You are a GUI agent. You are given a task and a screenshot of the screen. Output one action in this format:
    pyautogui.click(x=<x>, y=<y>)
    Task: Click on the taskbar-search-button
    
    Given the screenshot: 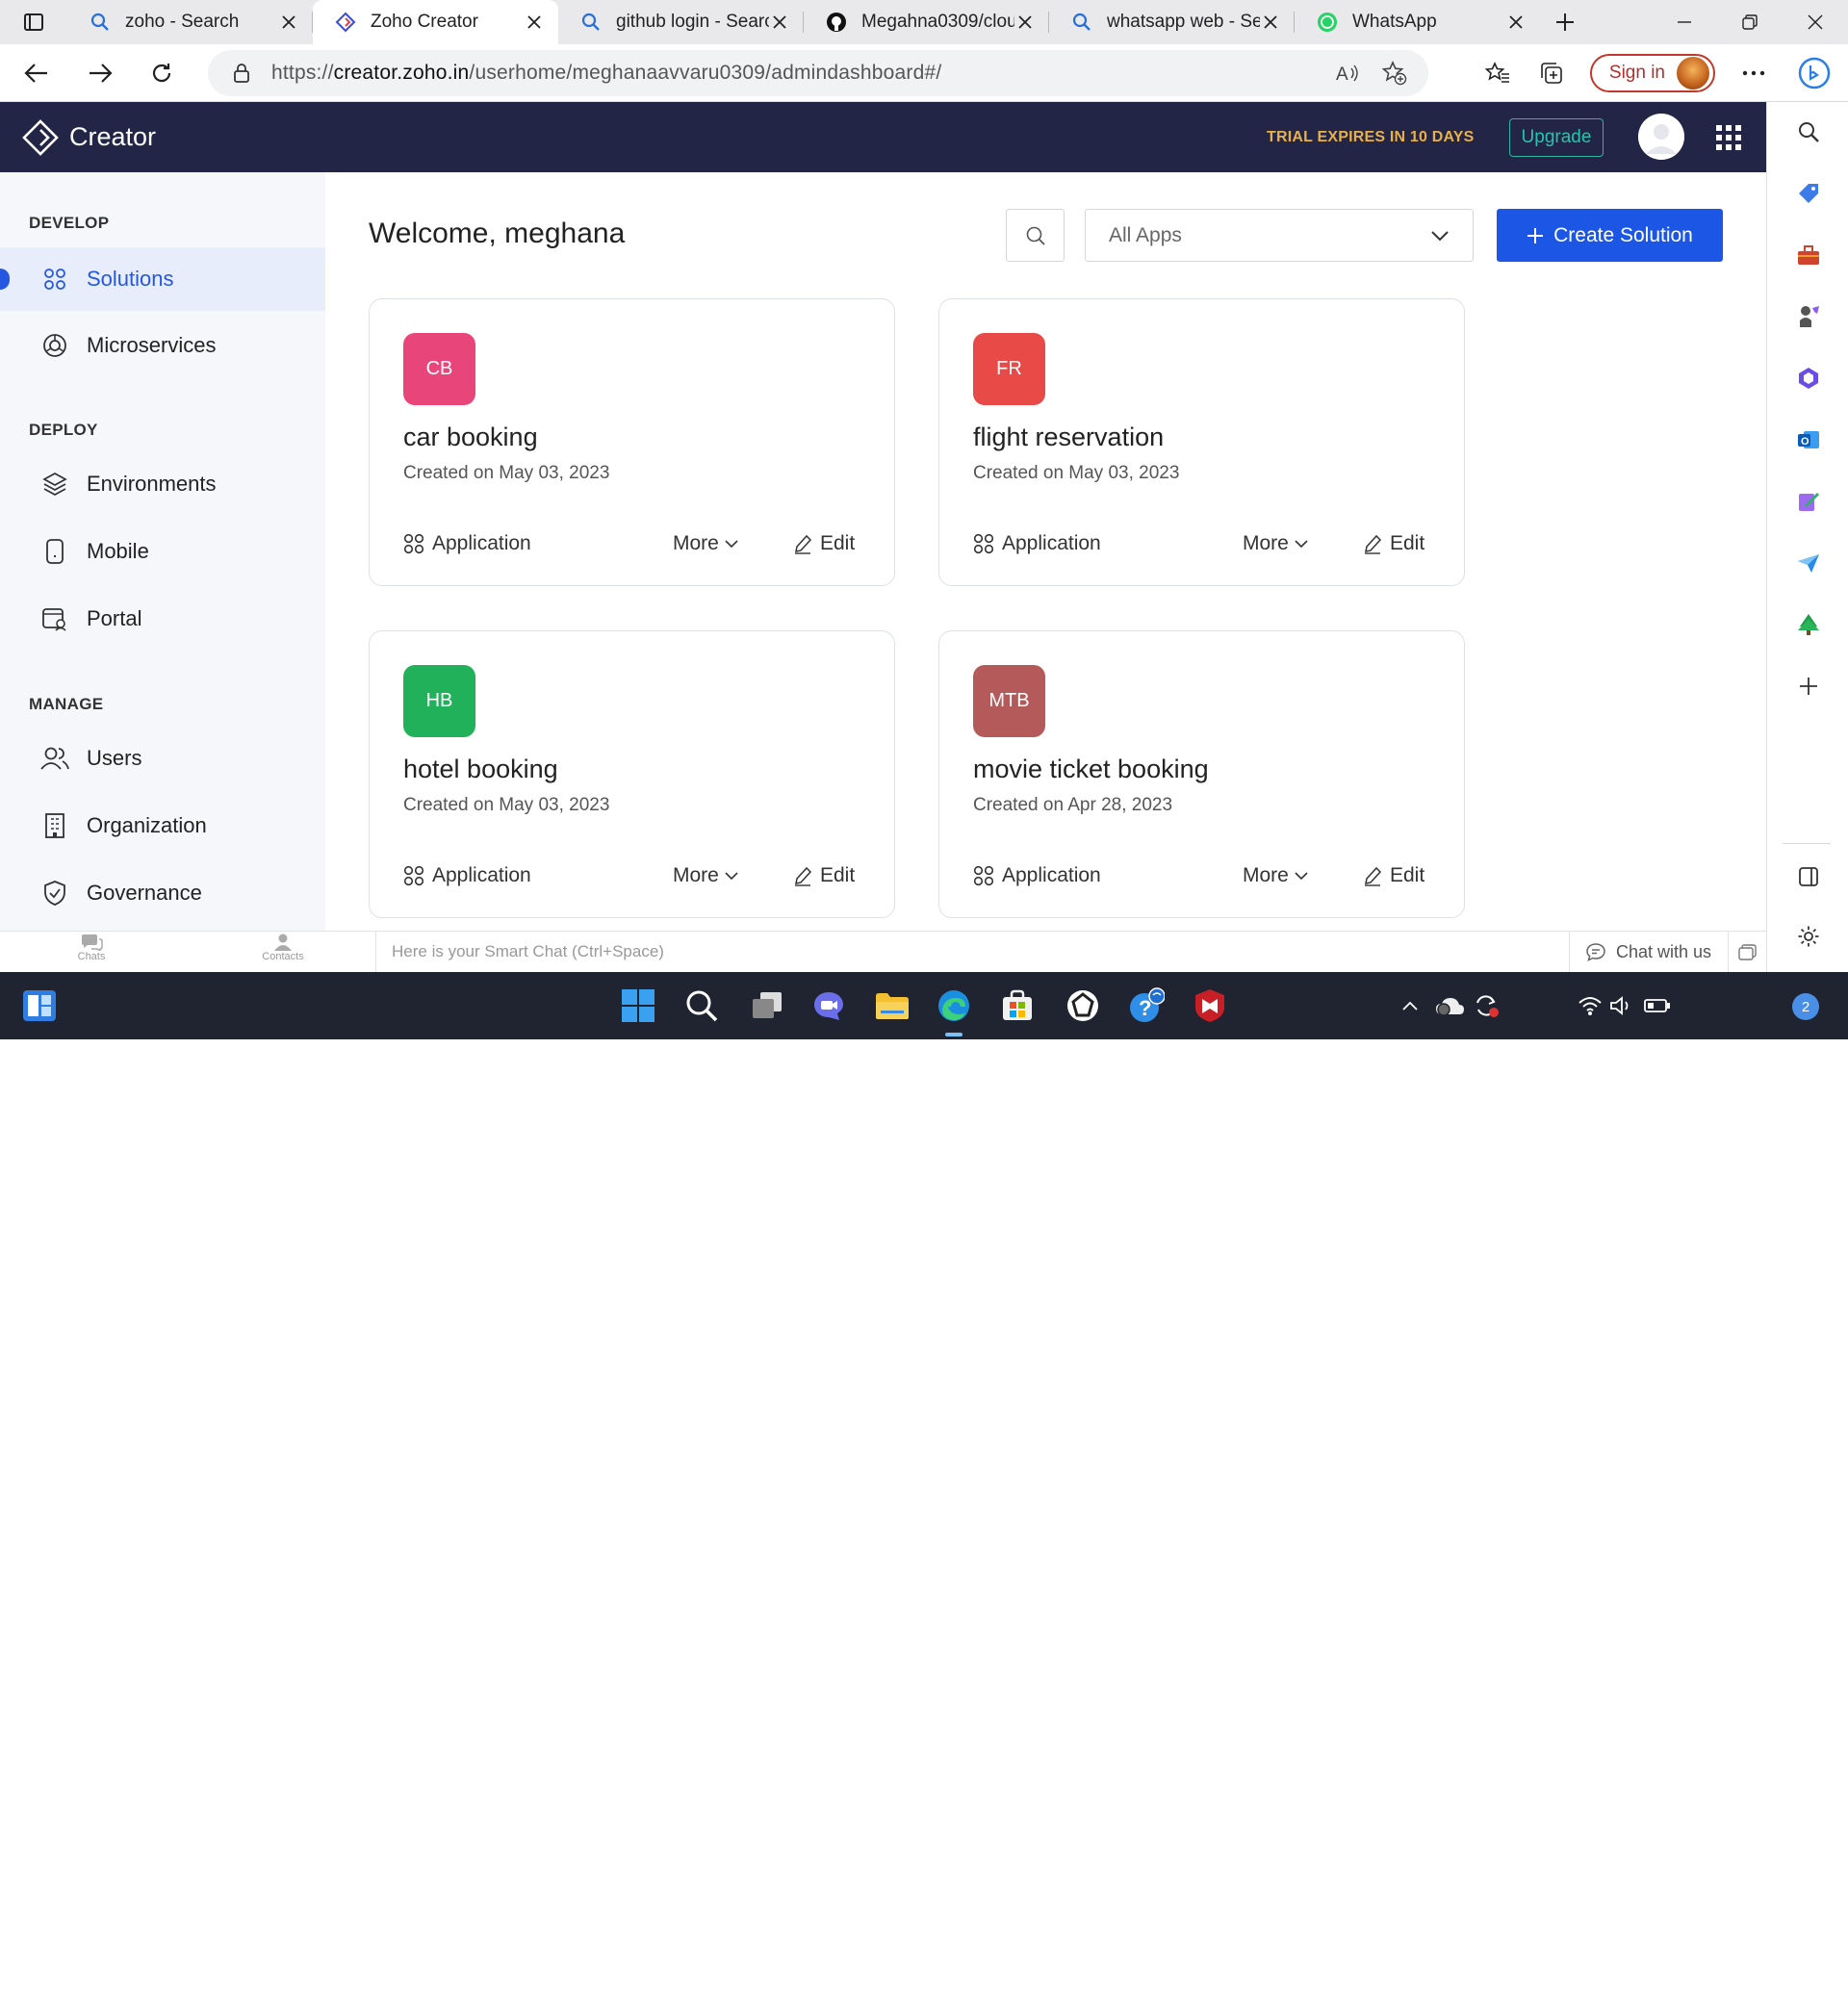 What is the action you would take?
    pyautogui.click(x=702, y=1006)
    